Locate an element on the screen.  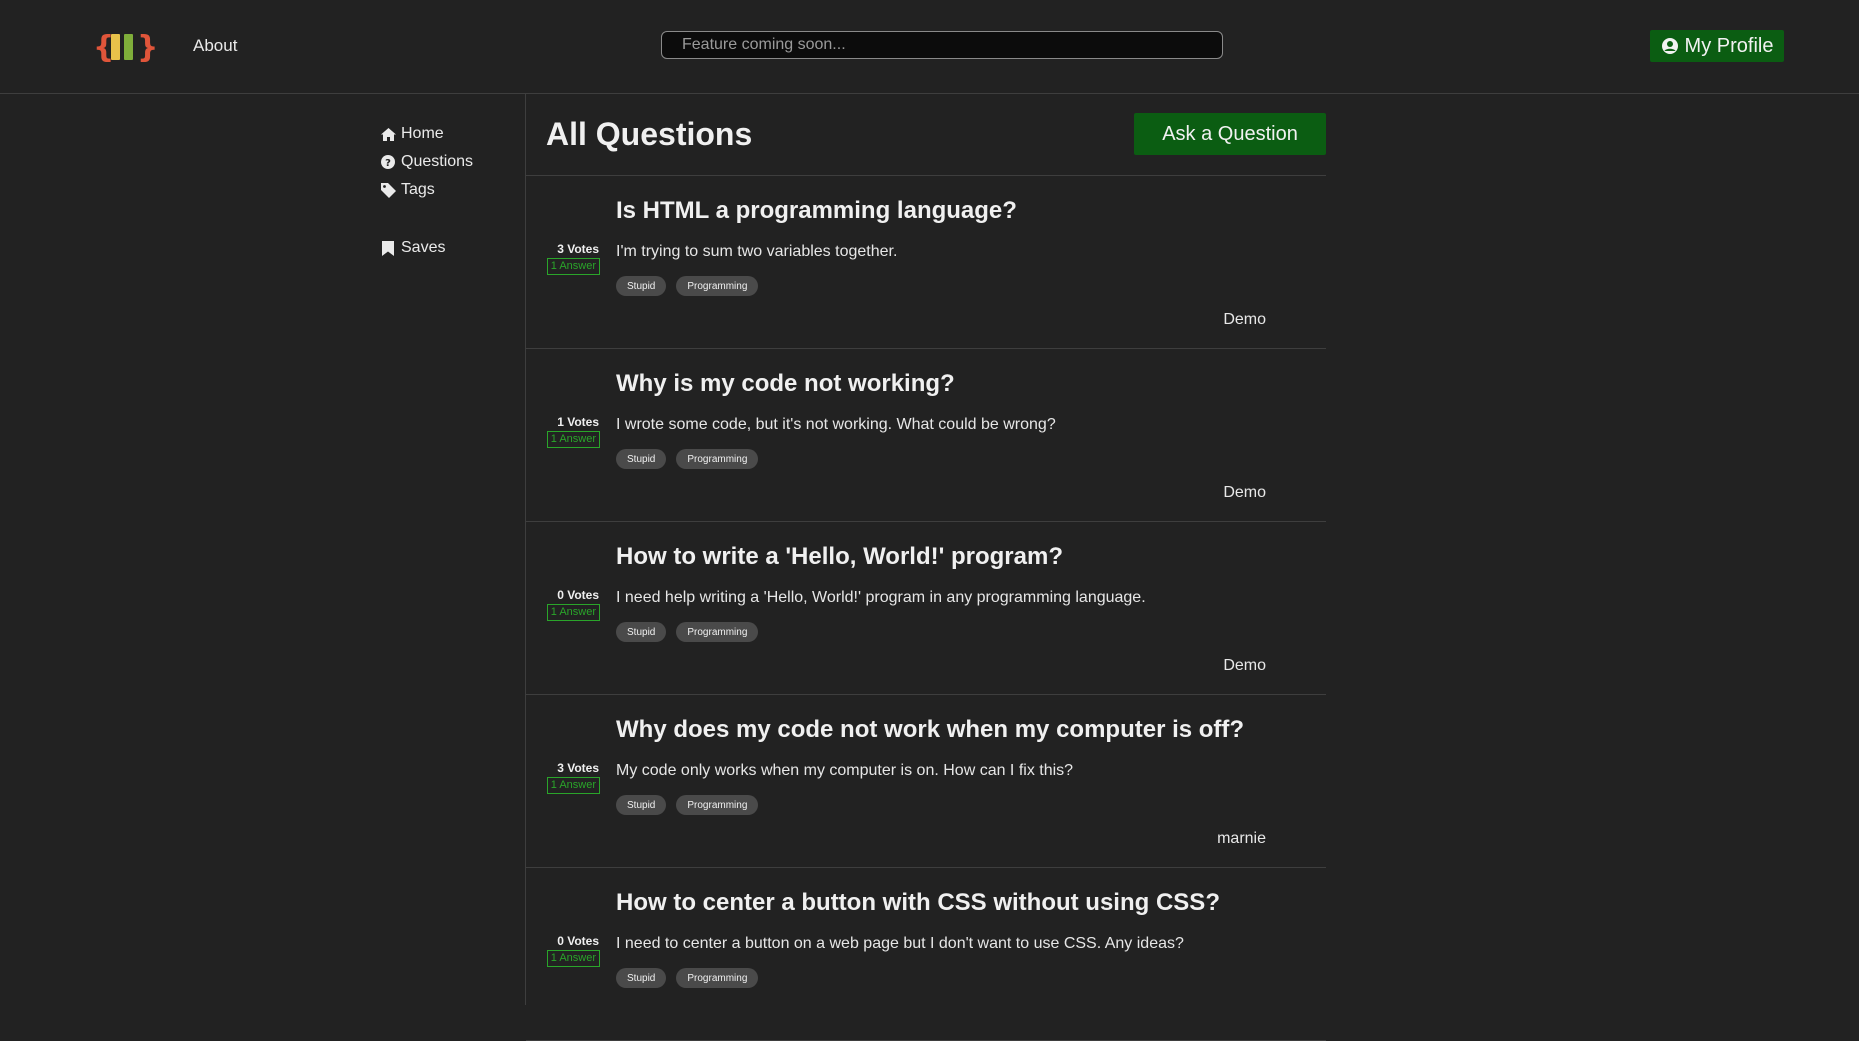
sidebar: Home ? Questions Tags Saves is located at coordinates (449, 191).